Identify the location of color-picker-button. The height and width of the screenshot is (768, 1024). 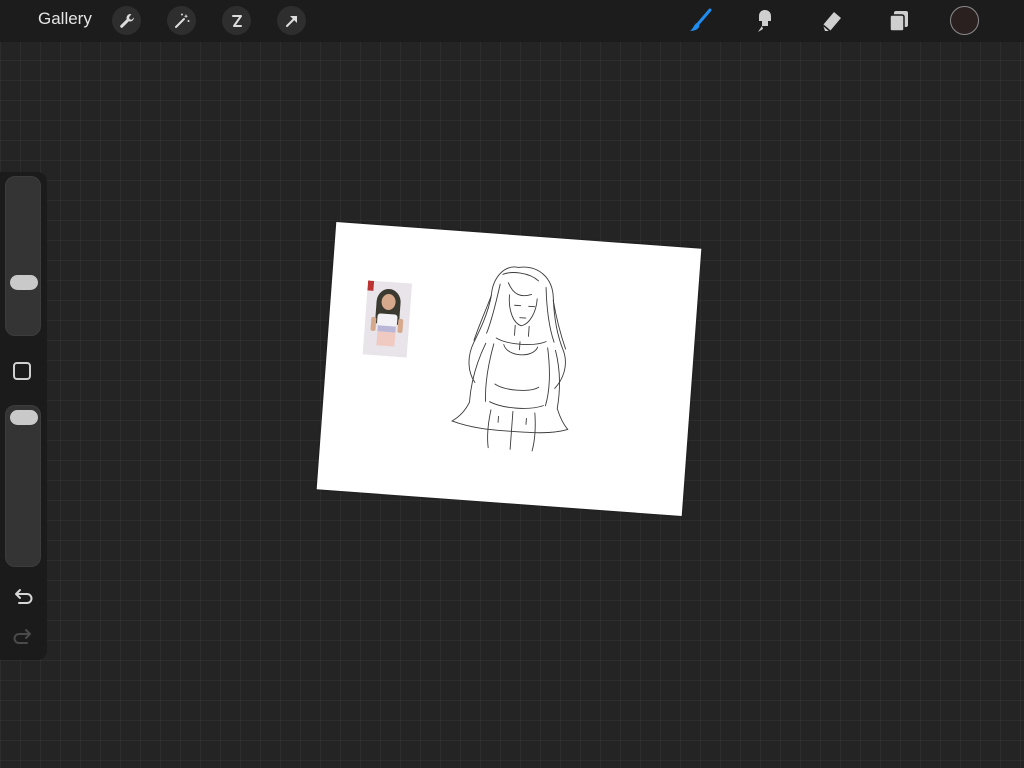
(964, 20).